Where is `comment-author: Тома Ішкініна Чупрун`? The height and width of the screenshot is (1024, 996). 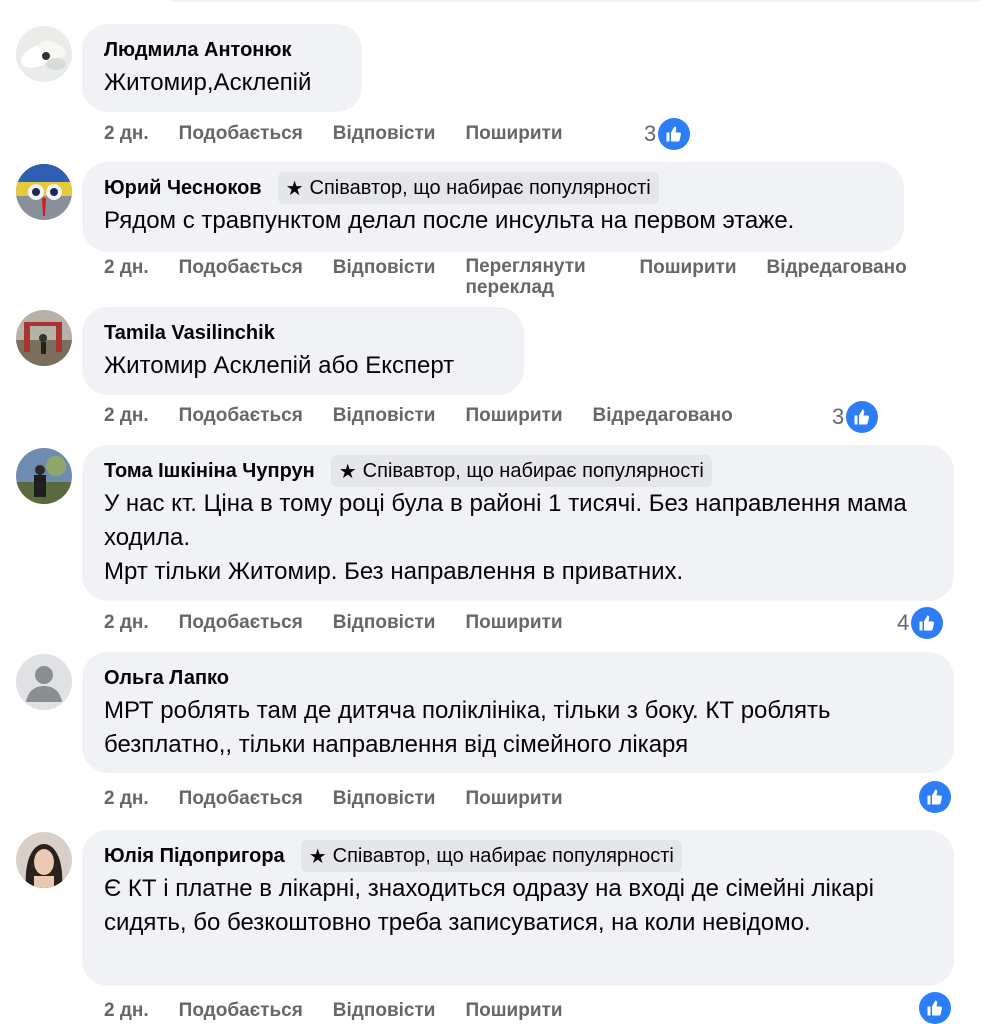 comment-author: Тома Ішкініна Чупрун is located at coordinates (209, 471).